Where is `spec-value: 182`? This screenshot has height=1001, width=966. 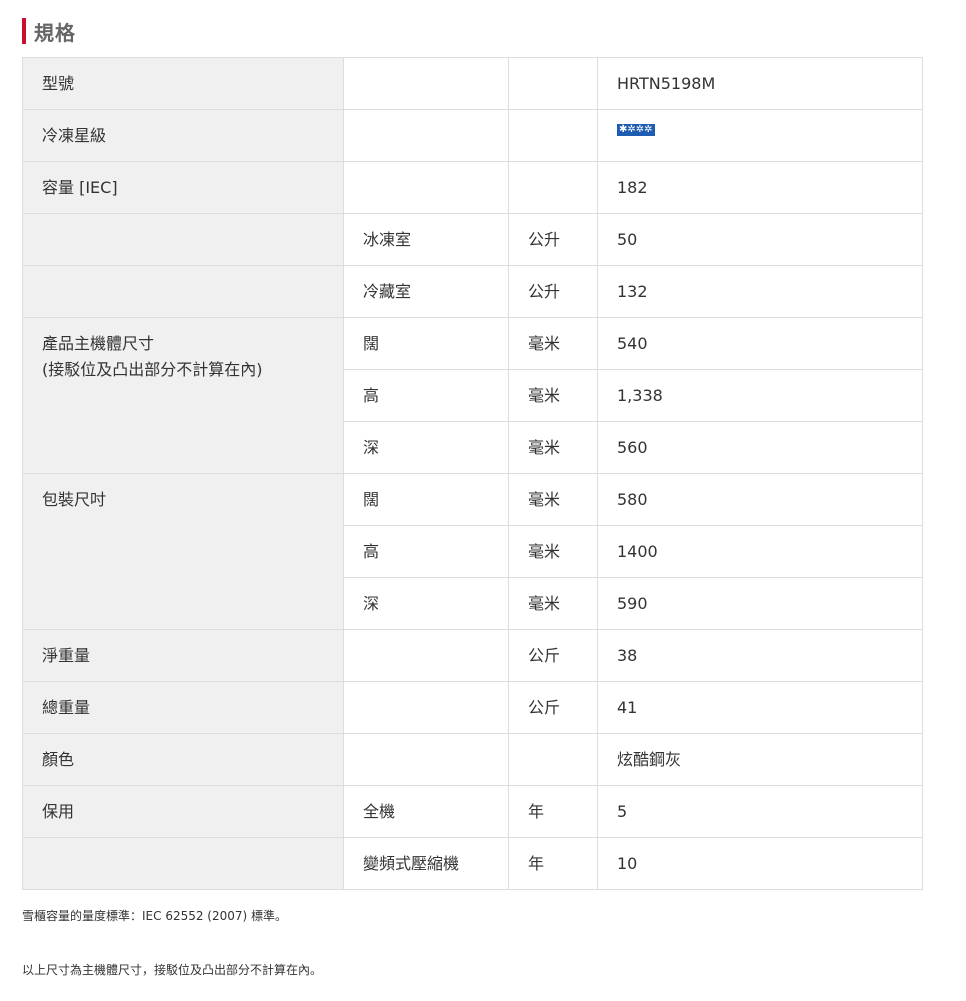 spec-value: 182 is located at coordinates (760, 187).